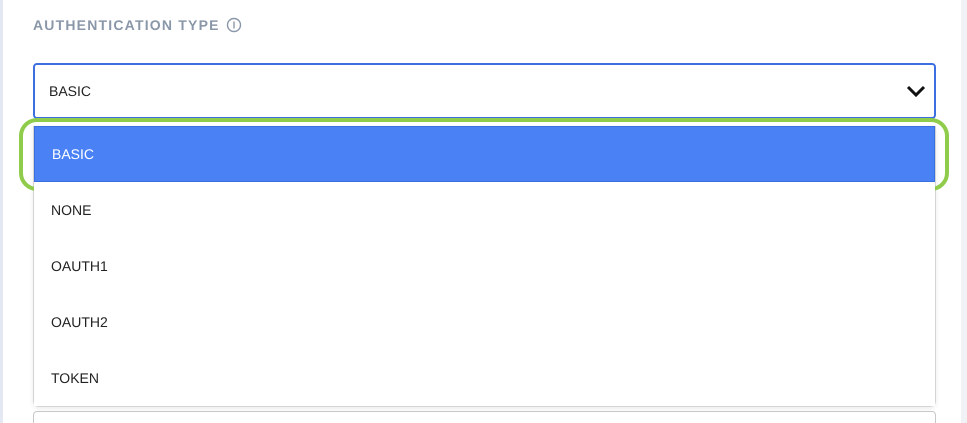 Image resolution: width=967 pixels, height=423 pixels. What do you see at coordinates (484, 378) in the screenshot?
I see `dropdown-option: TOKEN` at bounding box center [484, 378].